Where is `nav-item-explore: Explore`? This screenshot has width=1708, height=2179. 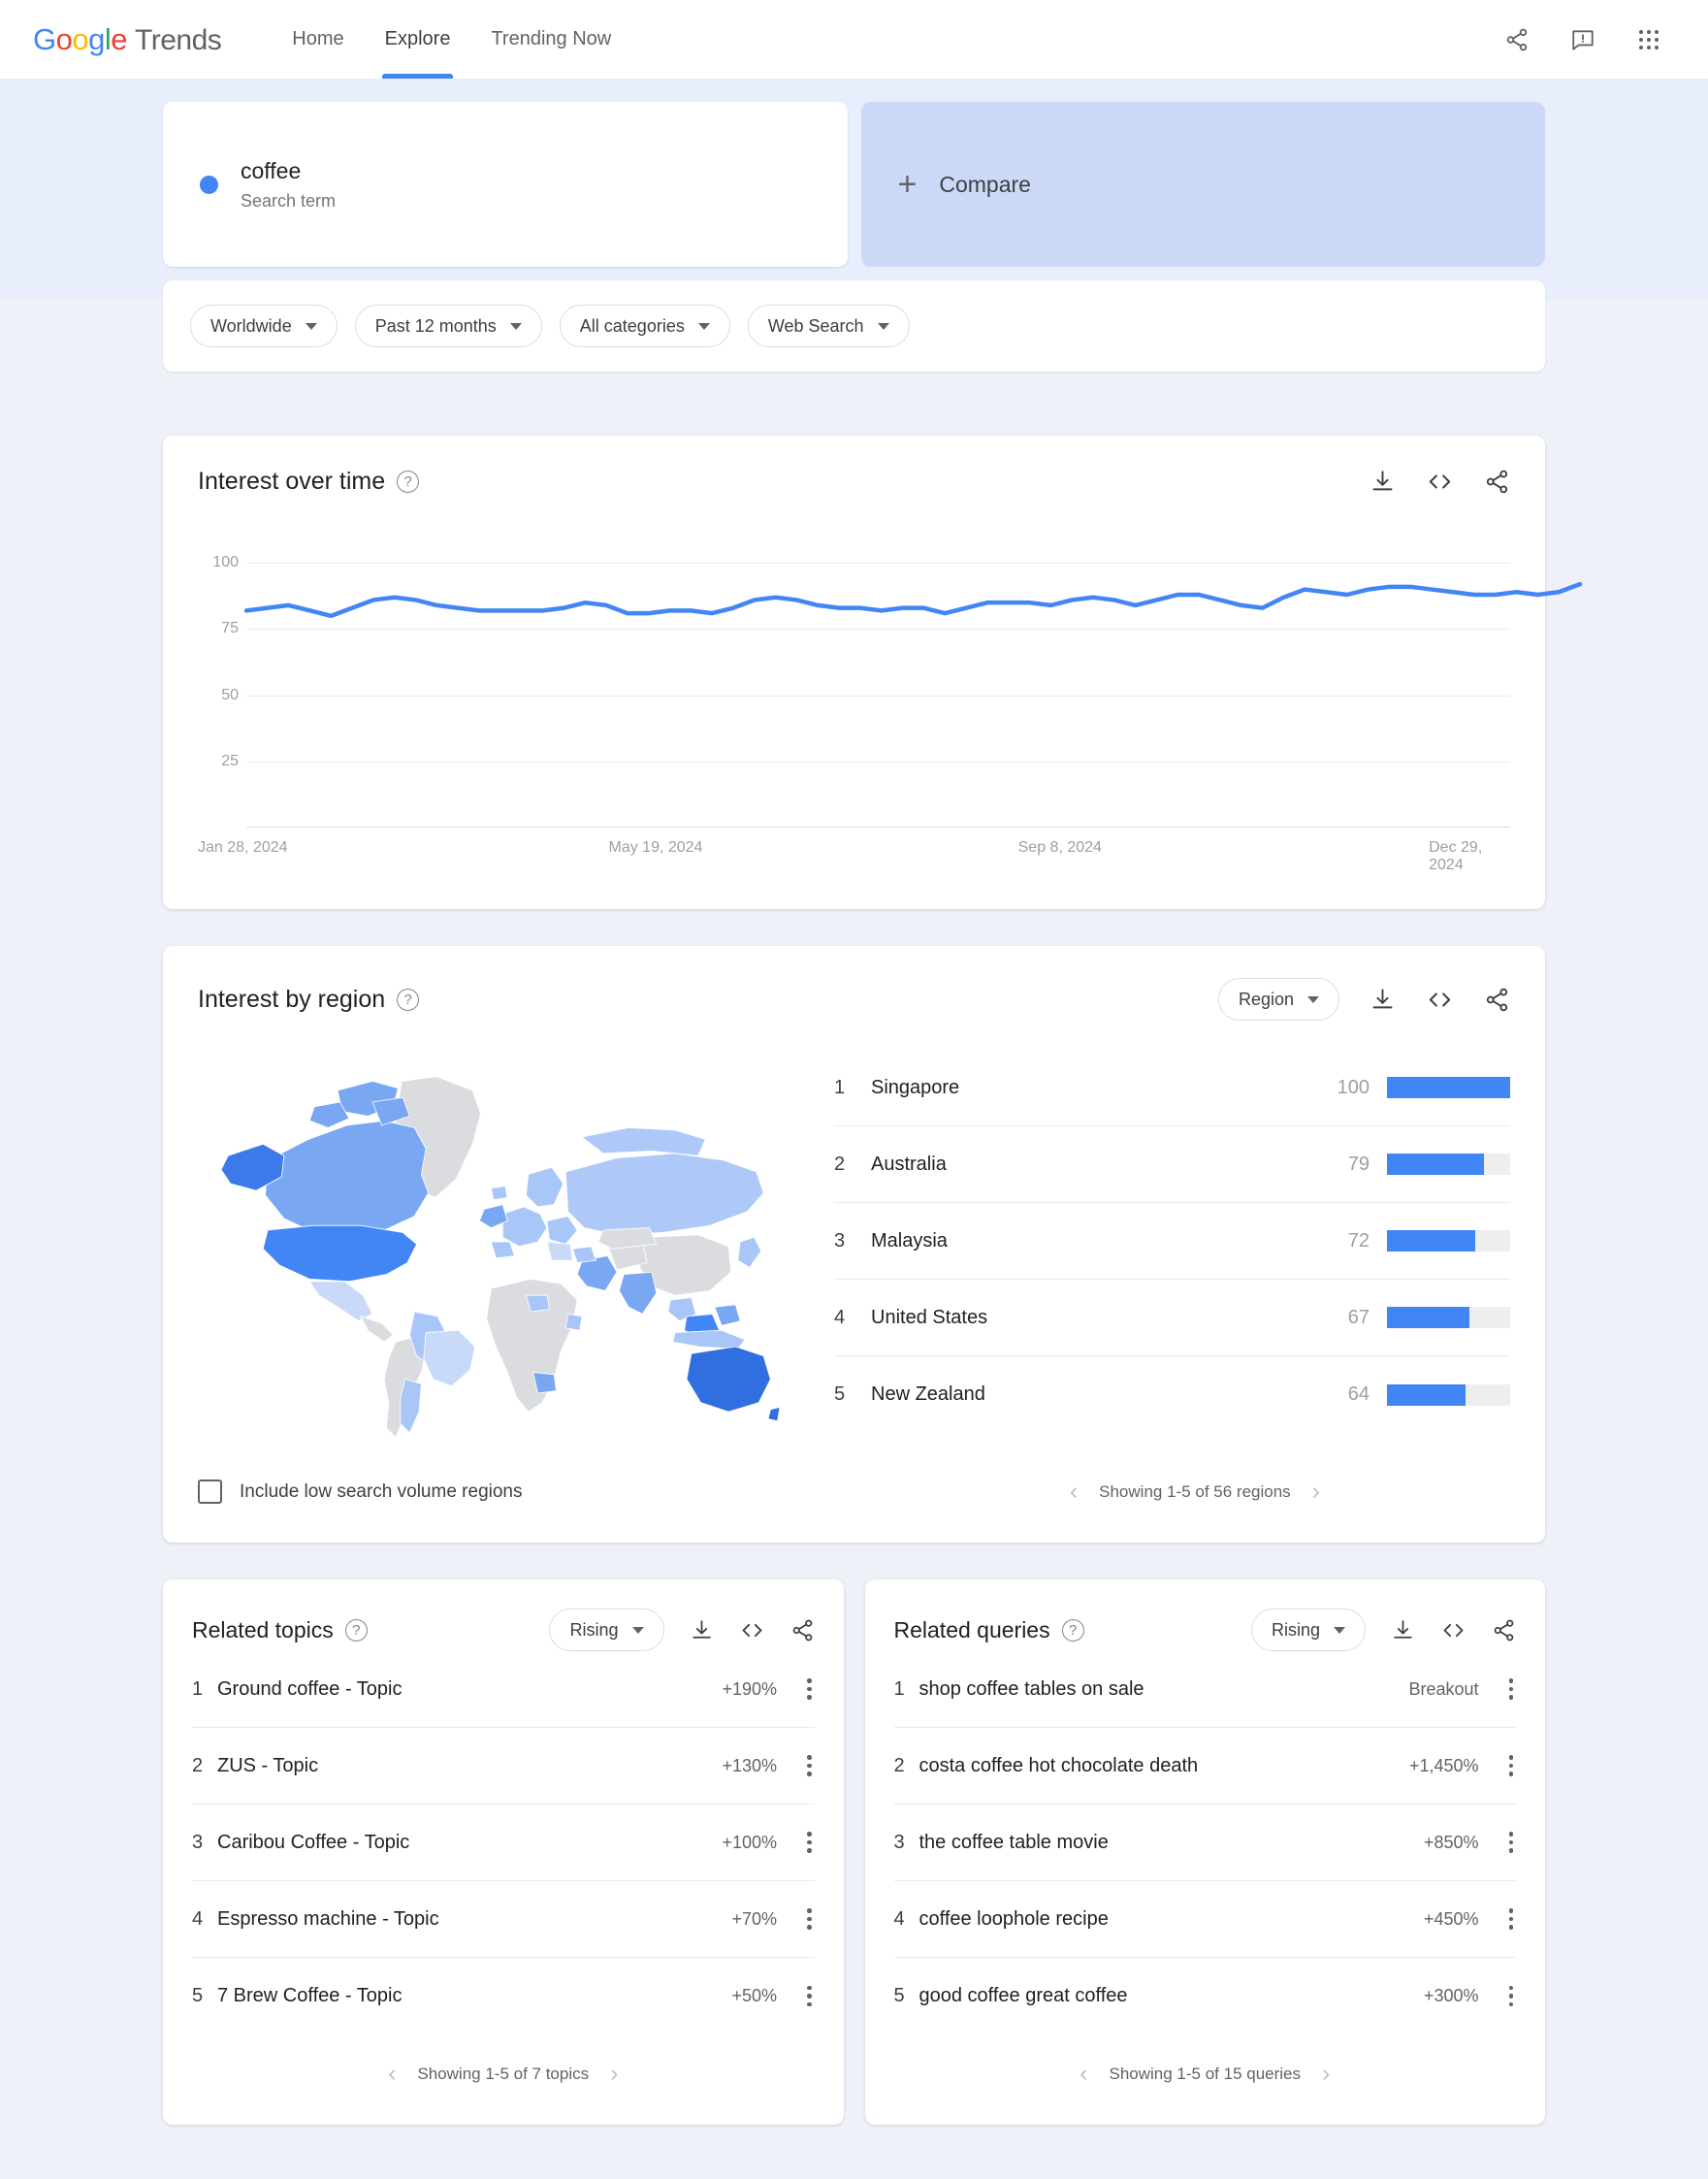
nav-item-explore: Explore is located at coordinates (418, 39).